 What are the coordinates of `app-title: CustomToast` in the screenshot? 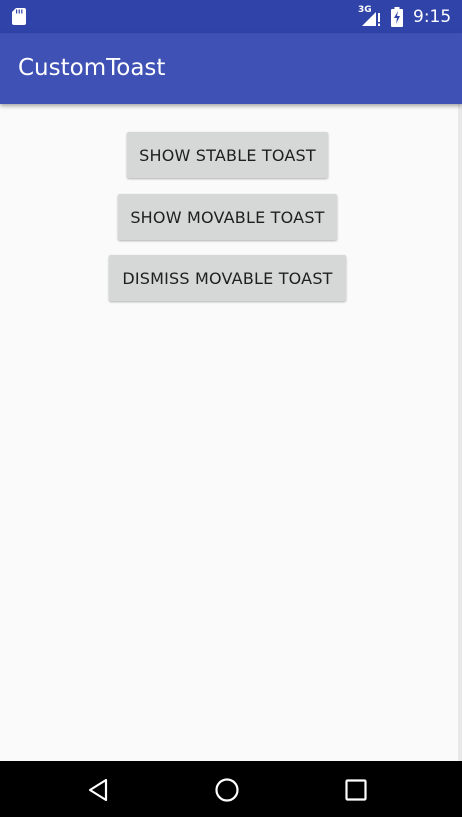 It's located at (92, 68).